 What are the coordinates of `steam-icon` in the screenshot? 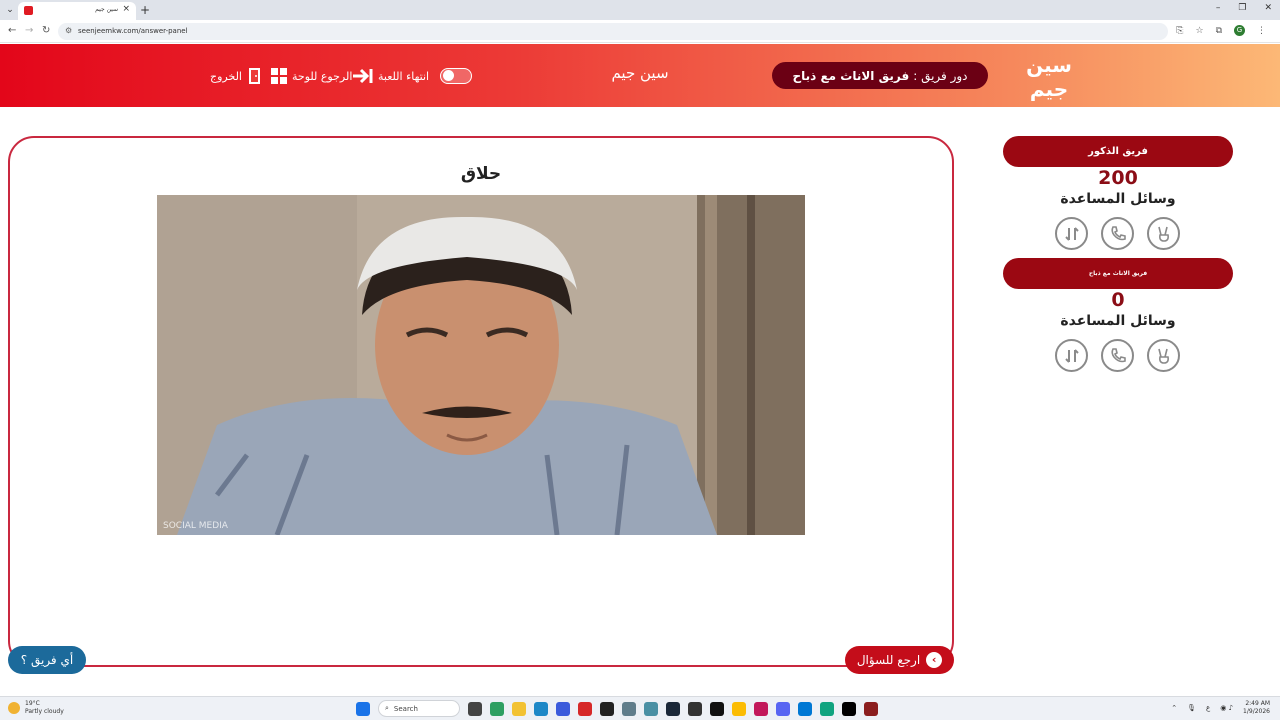 It's located at (673, 708).